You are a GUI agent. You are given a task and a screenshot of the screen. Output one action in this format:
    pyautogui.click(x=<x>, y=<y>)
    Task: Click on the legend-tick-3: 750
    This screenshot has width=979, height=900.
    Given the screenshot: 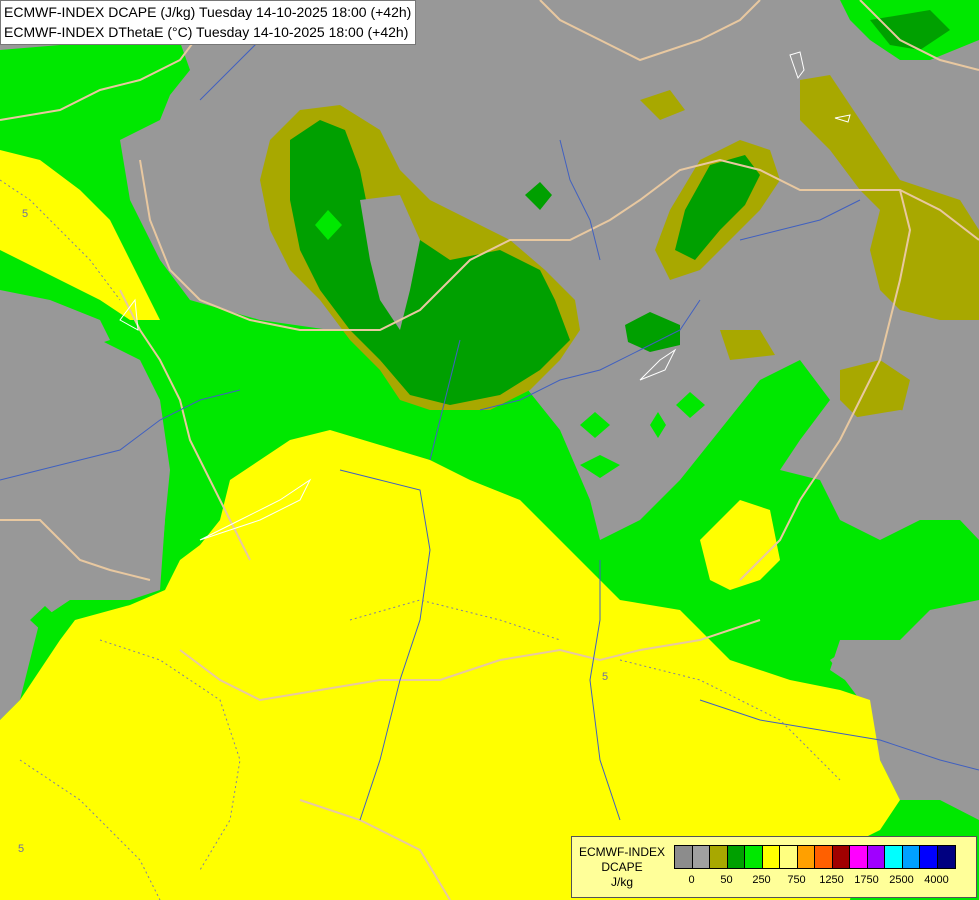 What is the action you would take?
    pyautogui.click(x=796, y=880)
    